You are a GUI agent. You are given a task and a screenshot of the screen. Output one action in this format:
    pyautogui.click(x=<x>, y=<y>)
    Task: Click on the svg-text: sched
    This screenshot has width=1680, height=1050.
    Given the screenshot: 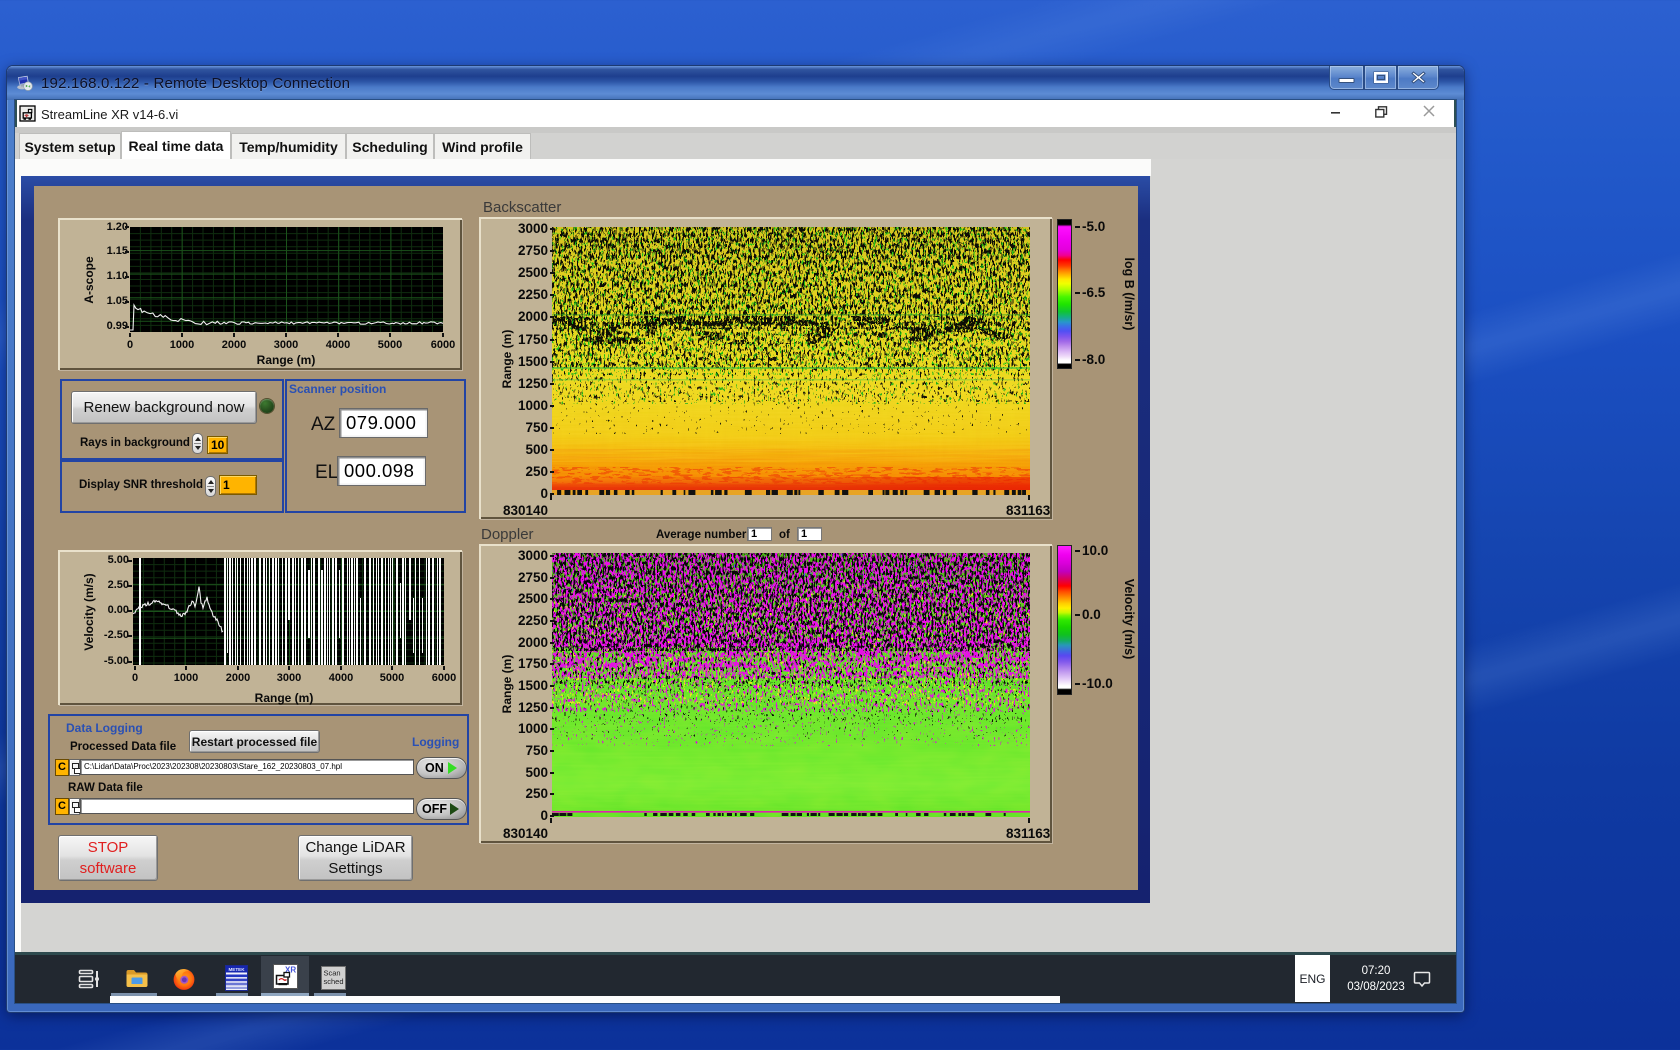 What is the action you would take?
    pyautogui.click(x=334, y=981)
    